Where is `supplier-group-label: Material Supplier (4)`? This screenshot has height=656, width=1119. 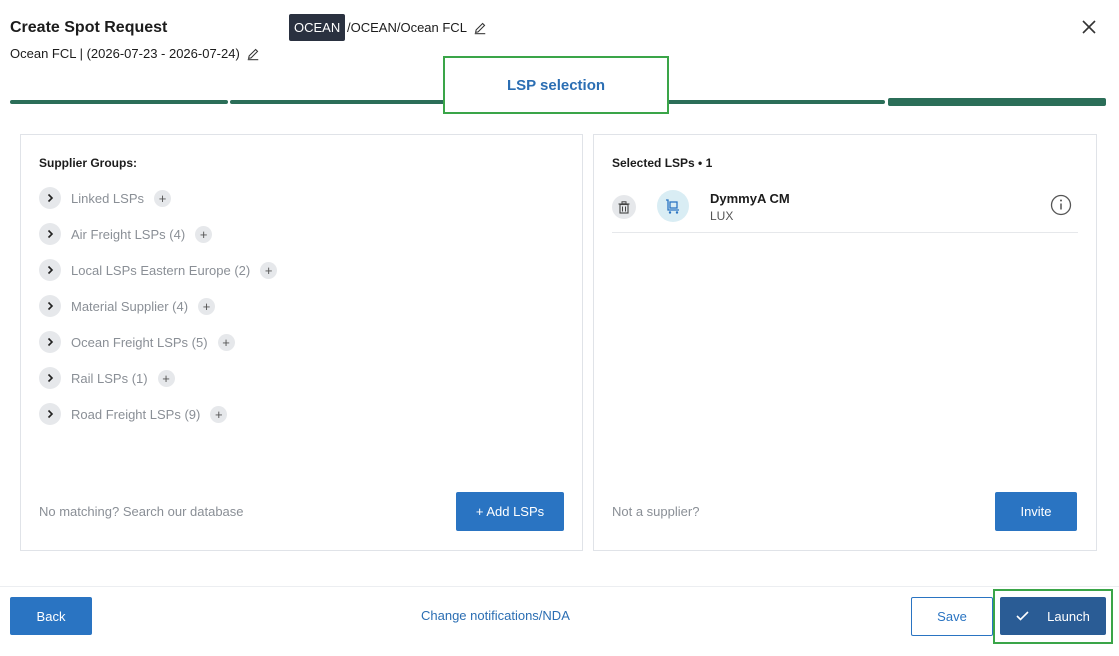 supplier-group-label: Material Supplier (4) is located at coordinates (130, 306).